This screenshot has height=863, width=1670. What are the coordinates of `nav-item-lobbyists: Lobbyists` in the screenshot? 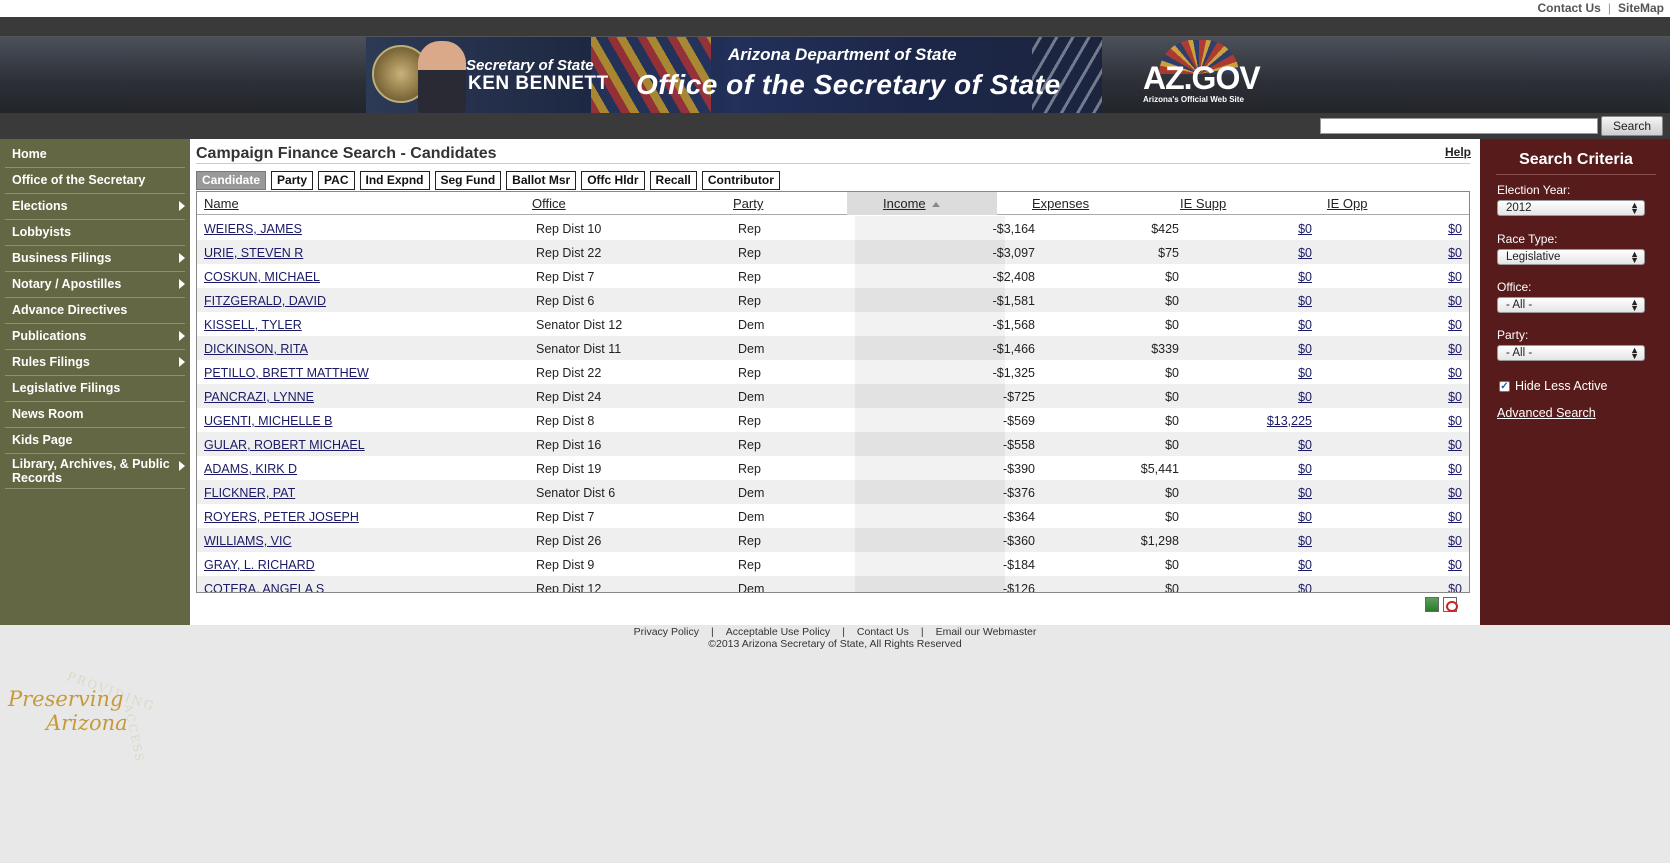 It's located at (95, 232).